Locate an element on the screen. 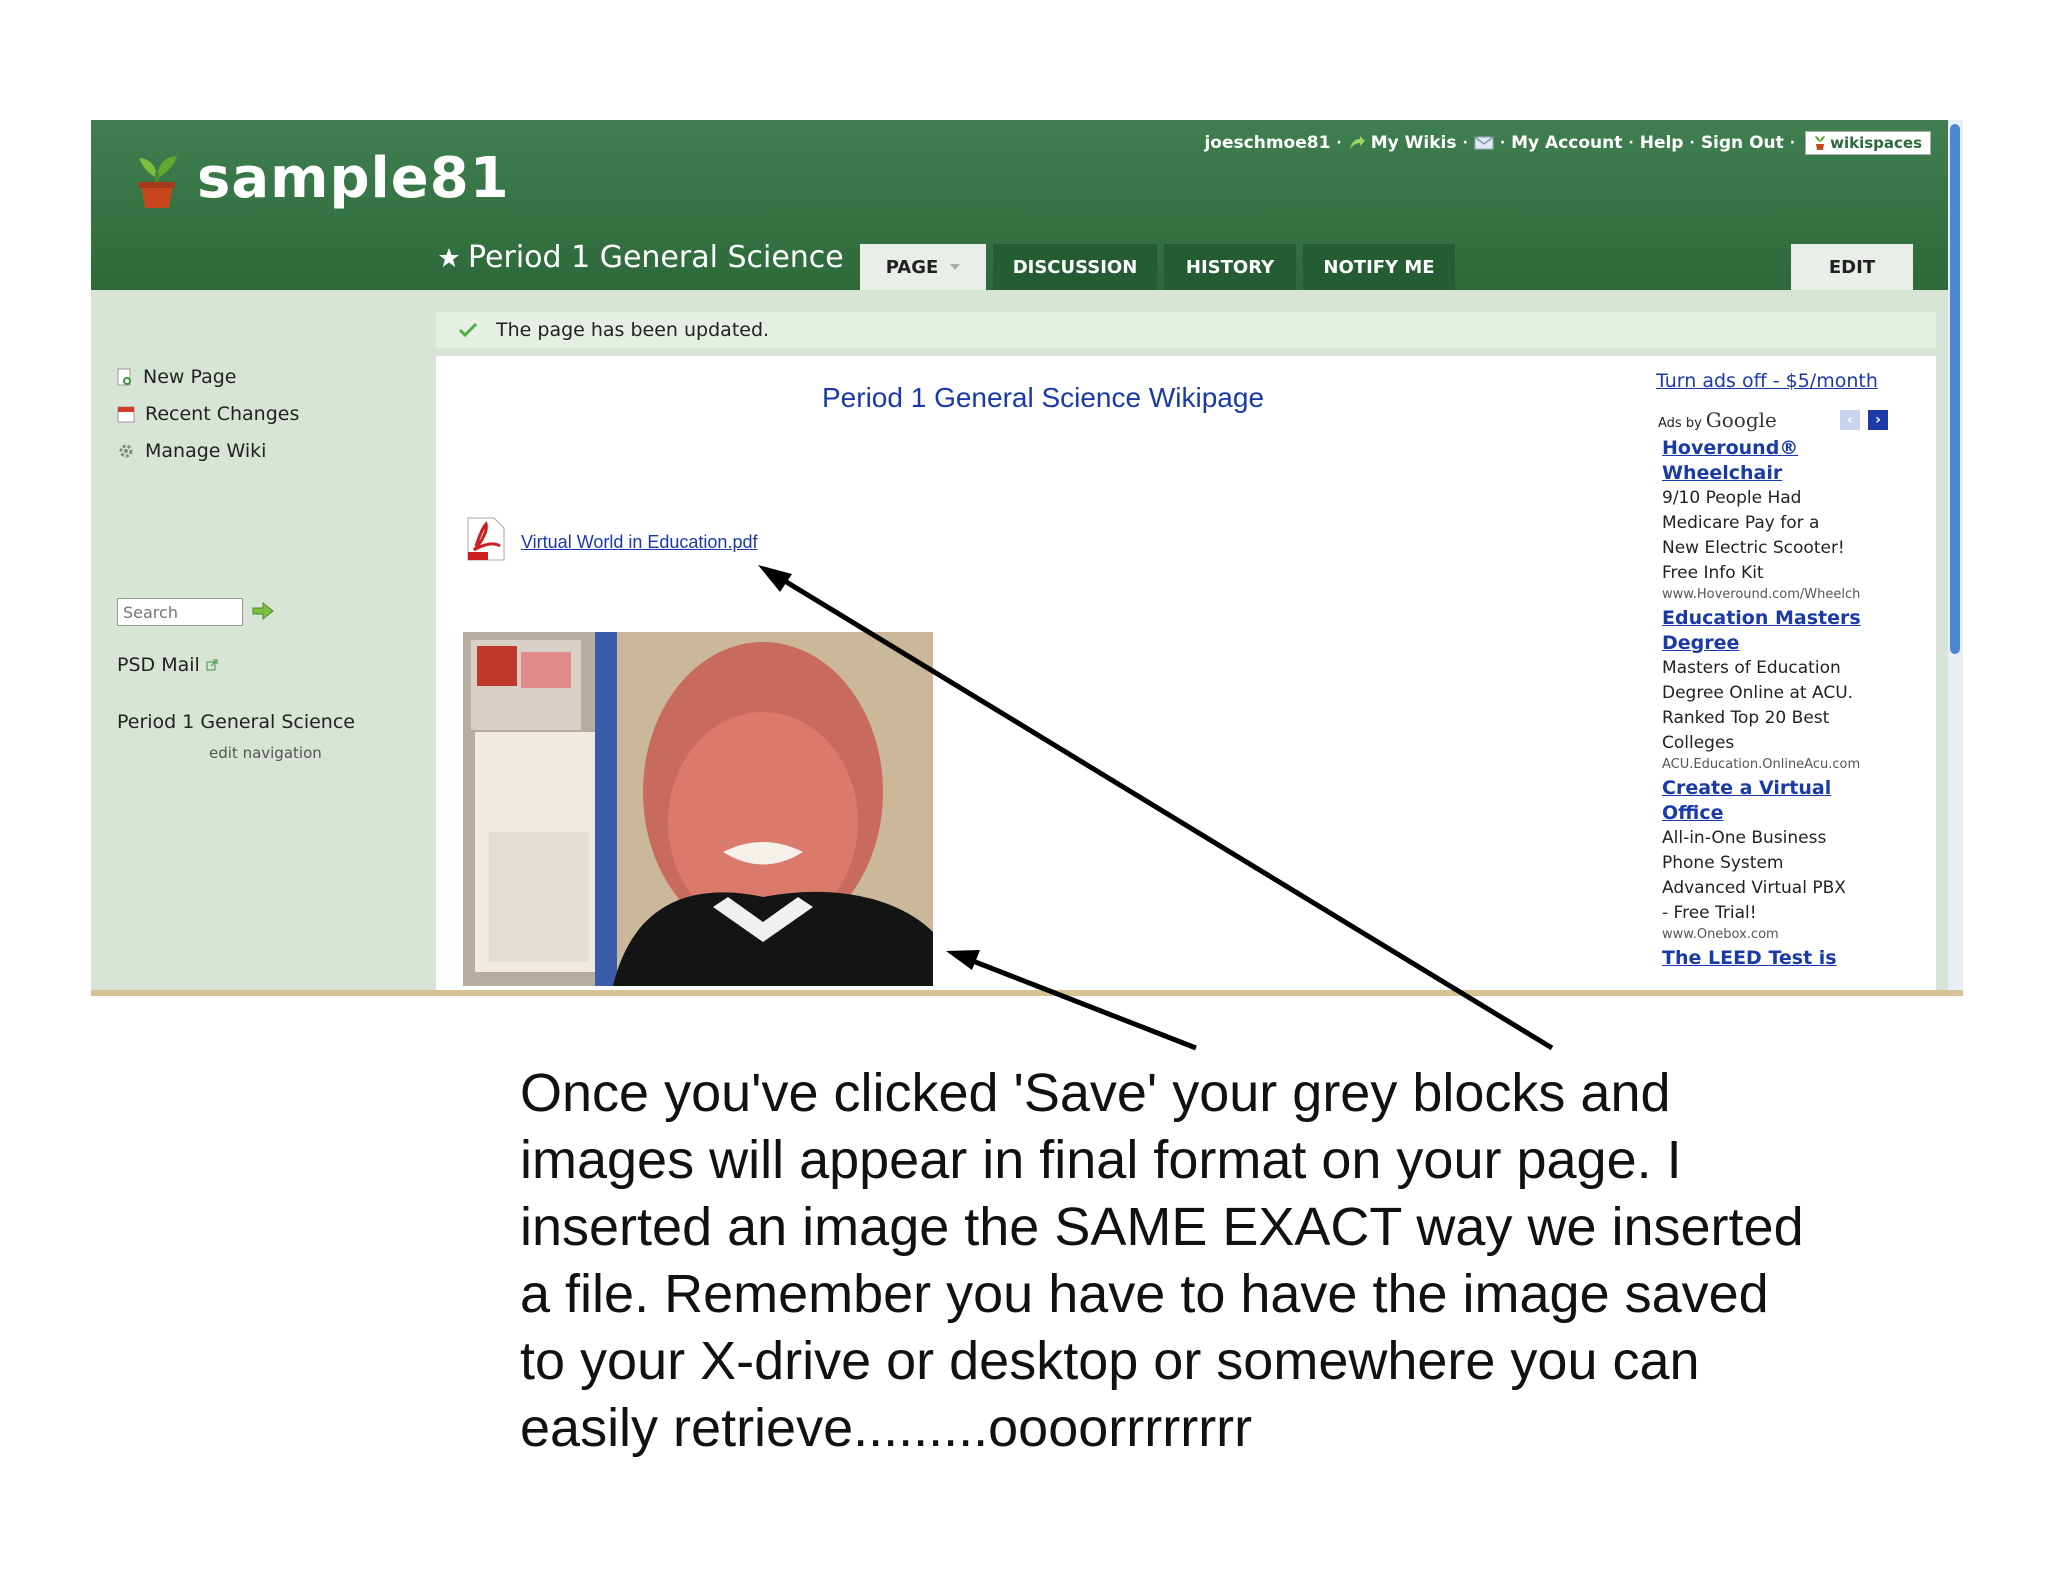  ad-title: Degree is located at coordinates (1787, 643).